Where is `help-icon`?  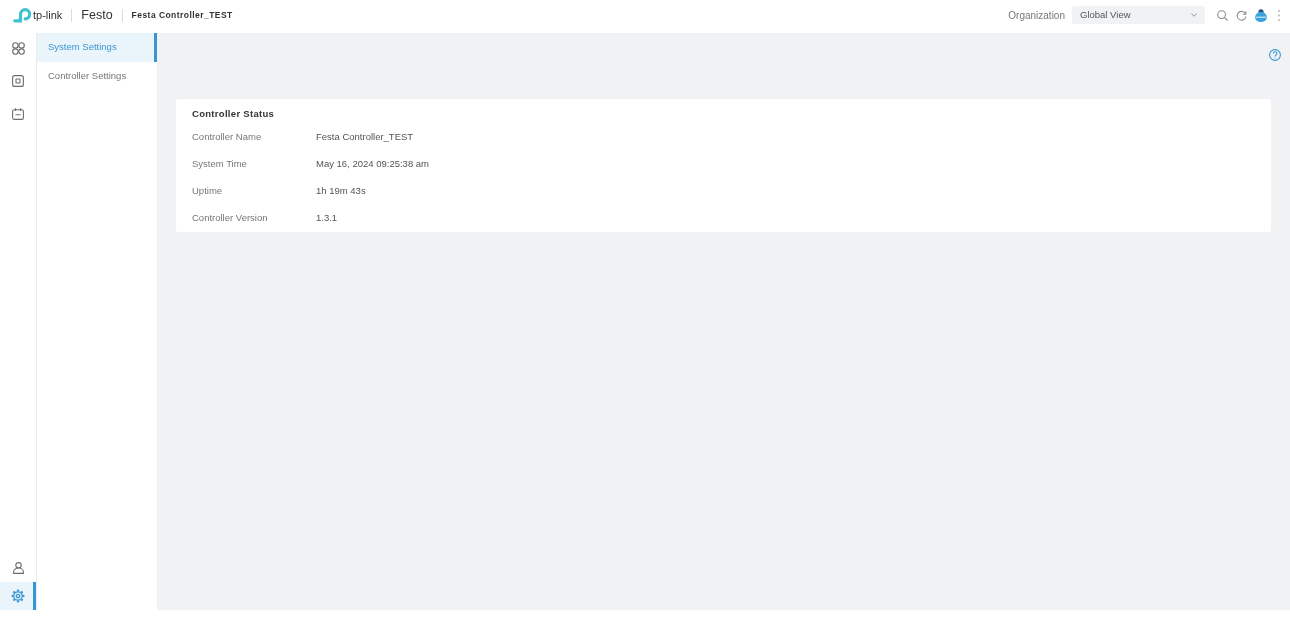 help-icon is located at coordinates (1275, 55).